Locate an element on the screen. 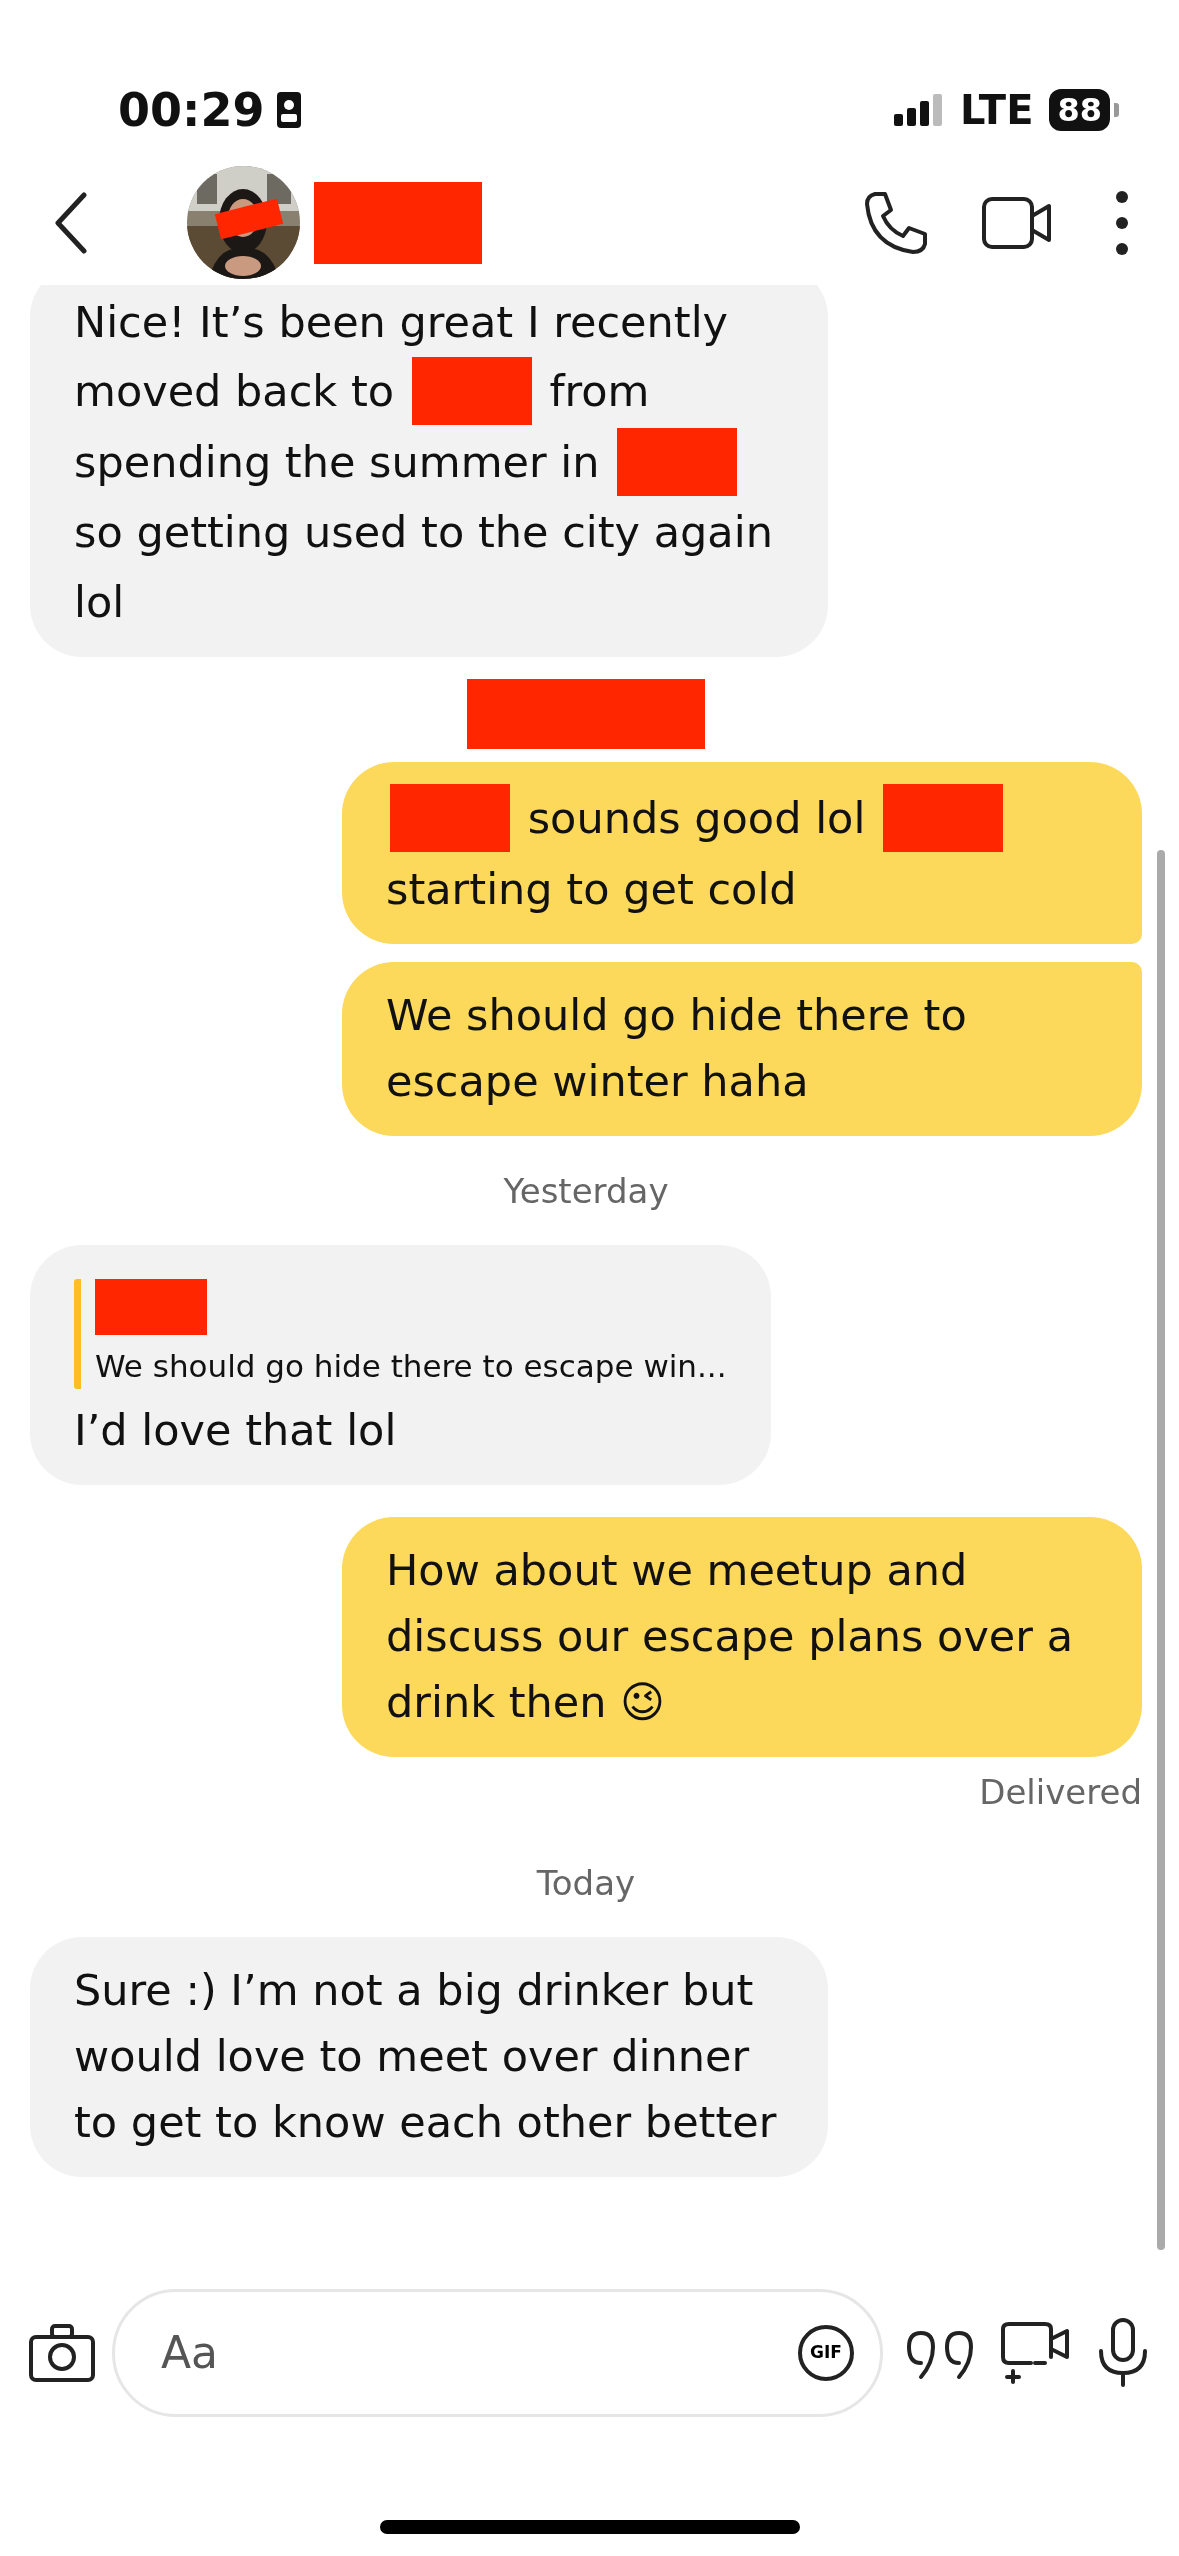 The image size is (1179, 2556). message-text: Nice! It’s been great I recently is located at coordinates (401, 322).